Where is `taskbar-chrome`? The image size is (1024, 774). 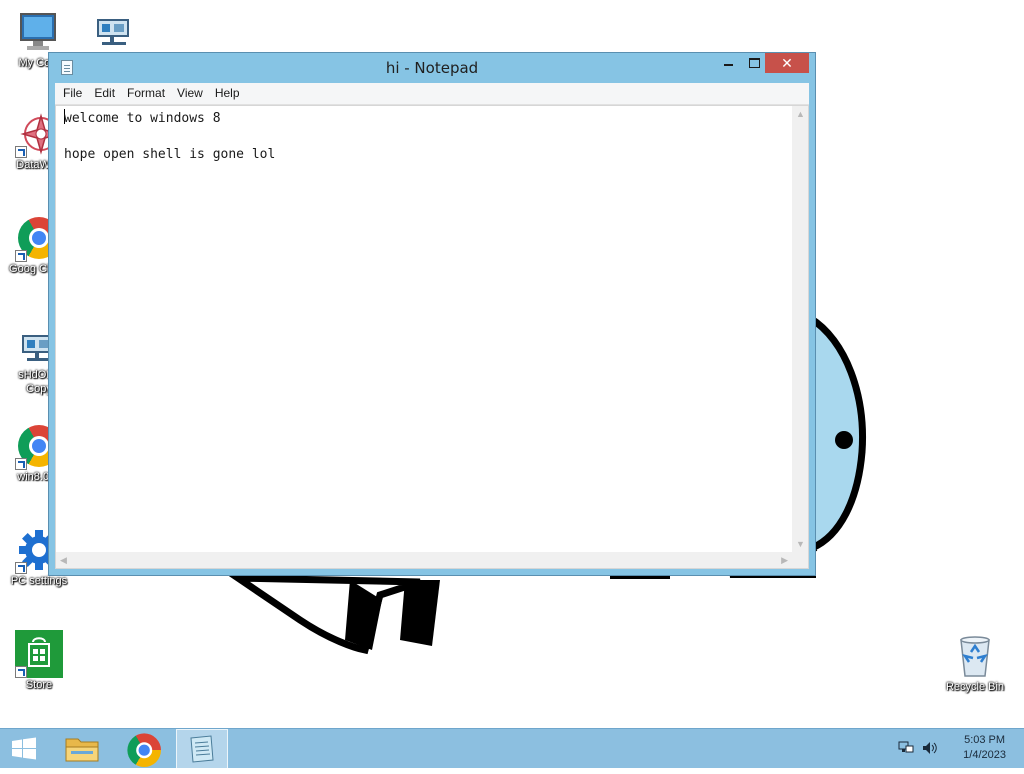
taskbar-chrome is located at coordinates (142, 749).